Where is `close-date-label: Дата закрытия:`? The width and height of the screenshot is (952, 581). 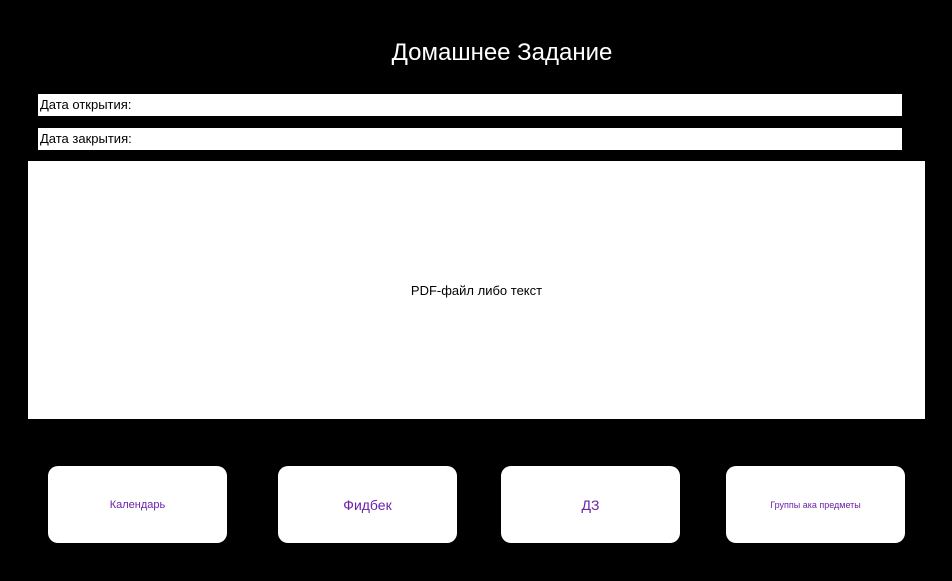
close-date-label: Дата закрытия: is located at coordinates (86, 138).